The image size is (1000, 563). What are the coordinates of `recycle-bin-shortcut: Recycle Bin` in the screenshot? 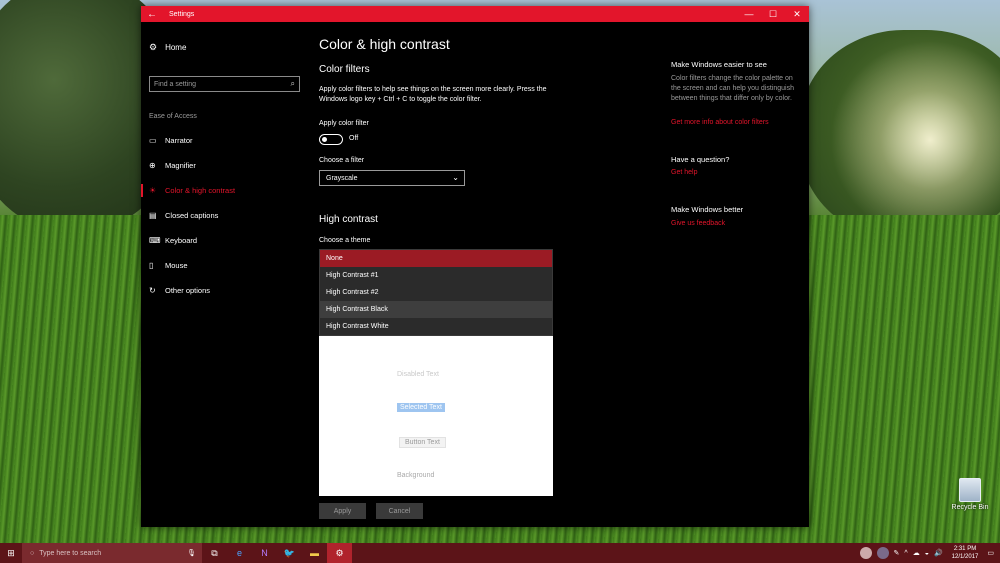 It's located at (970, 494).